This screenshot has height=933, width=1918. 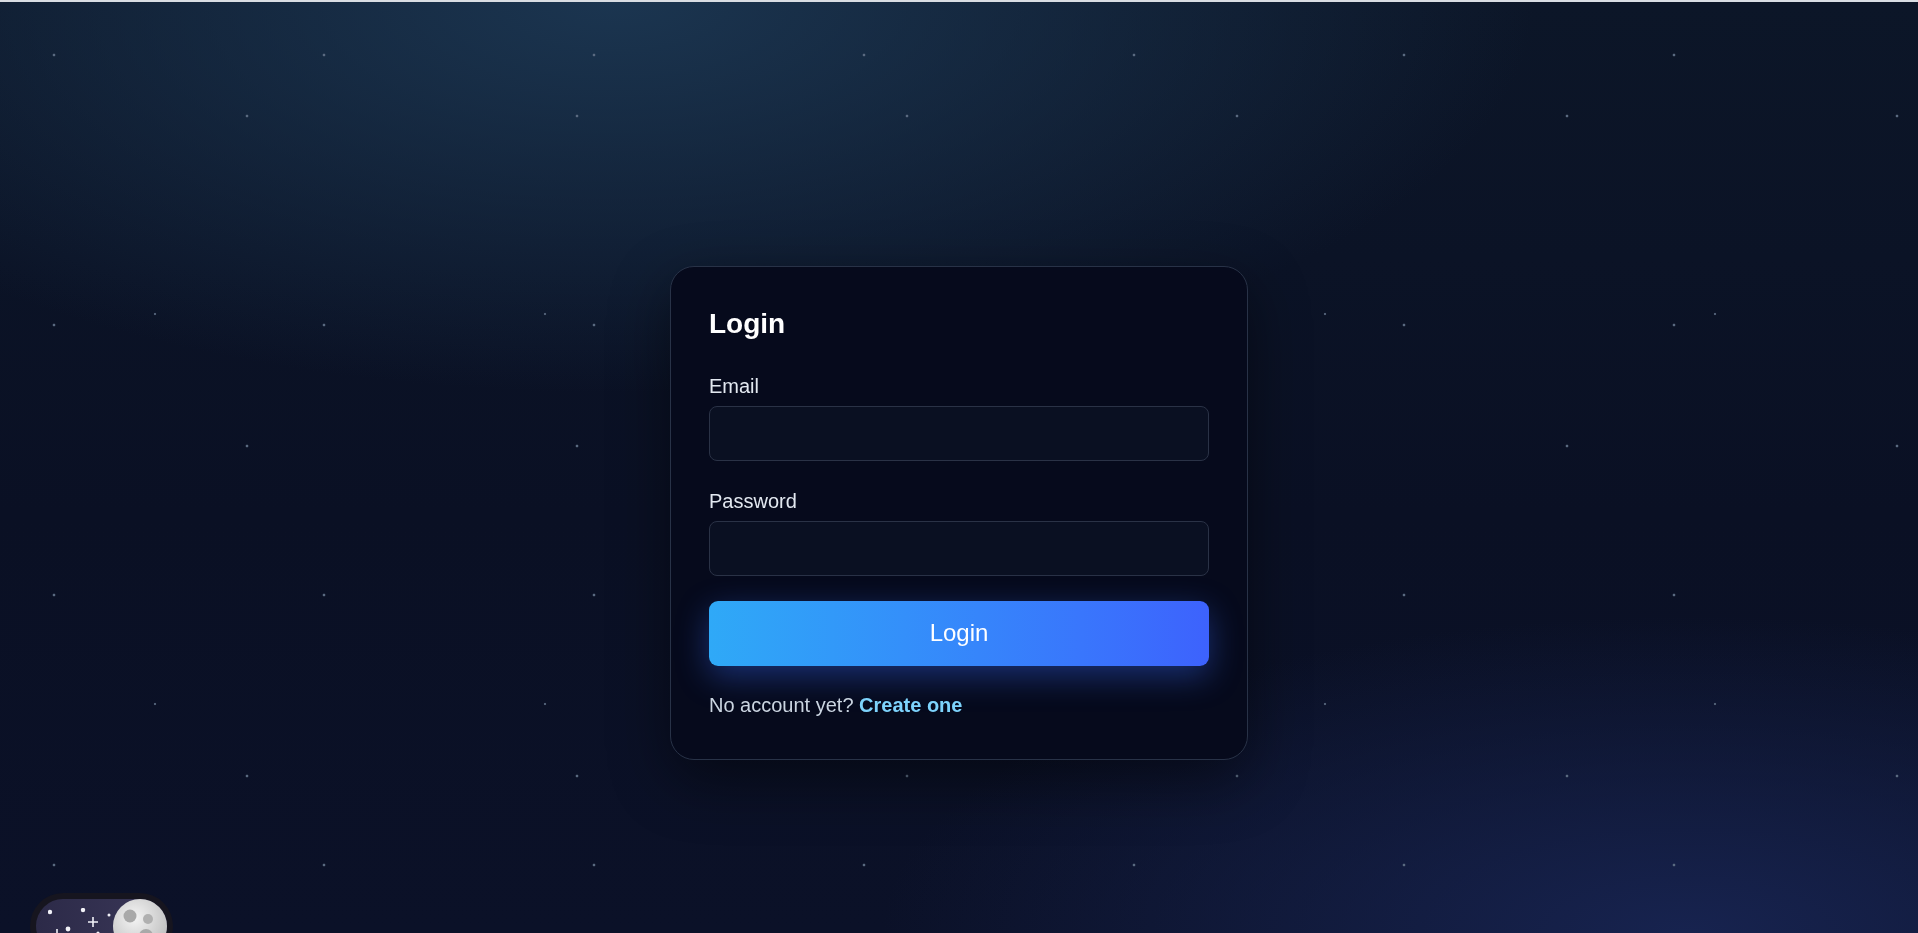 I want to click on login-title: Login, so click(x=748, y=323).